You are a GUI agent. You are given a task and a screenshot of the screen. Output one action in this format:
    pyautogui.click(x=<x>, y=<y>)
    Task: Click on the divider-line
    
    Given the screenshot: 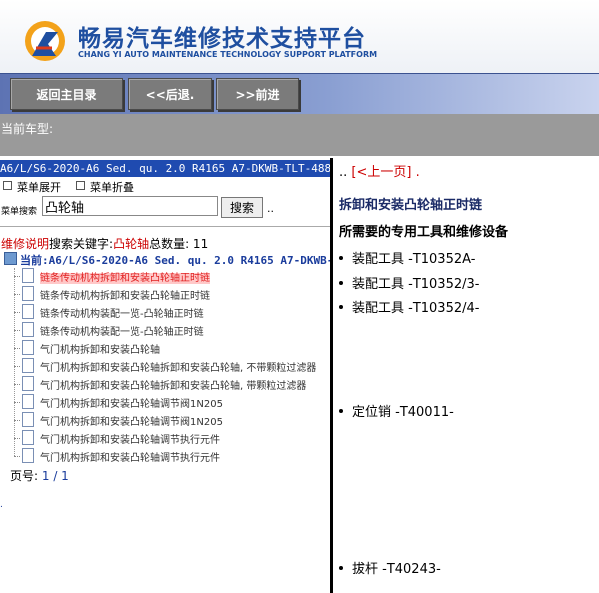 What is the action you would take?
    pyautogui.click(x=165, y=226)
    